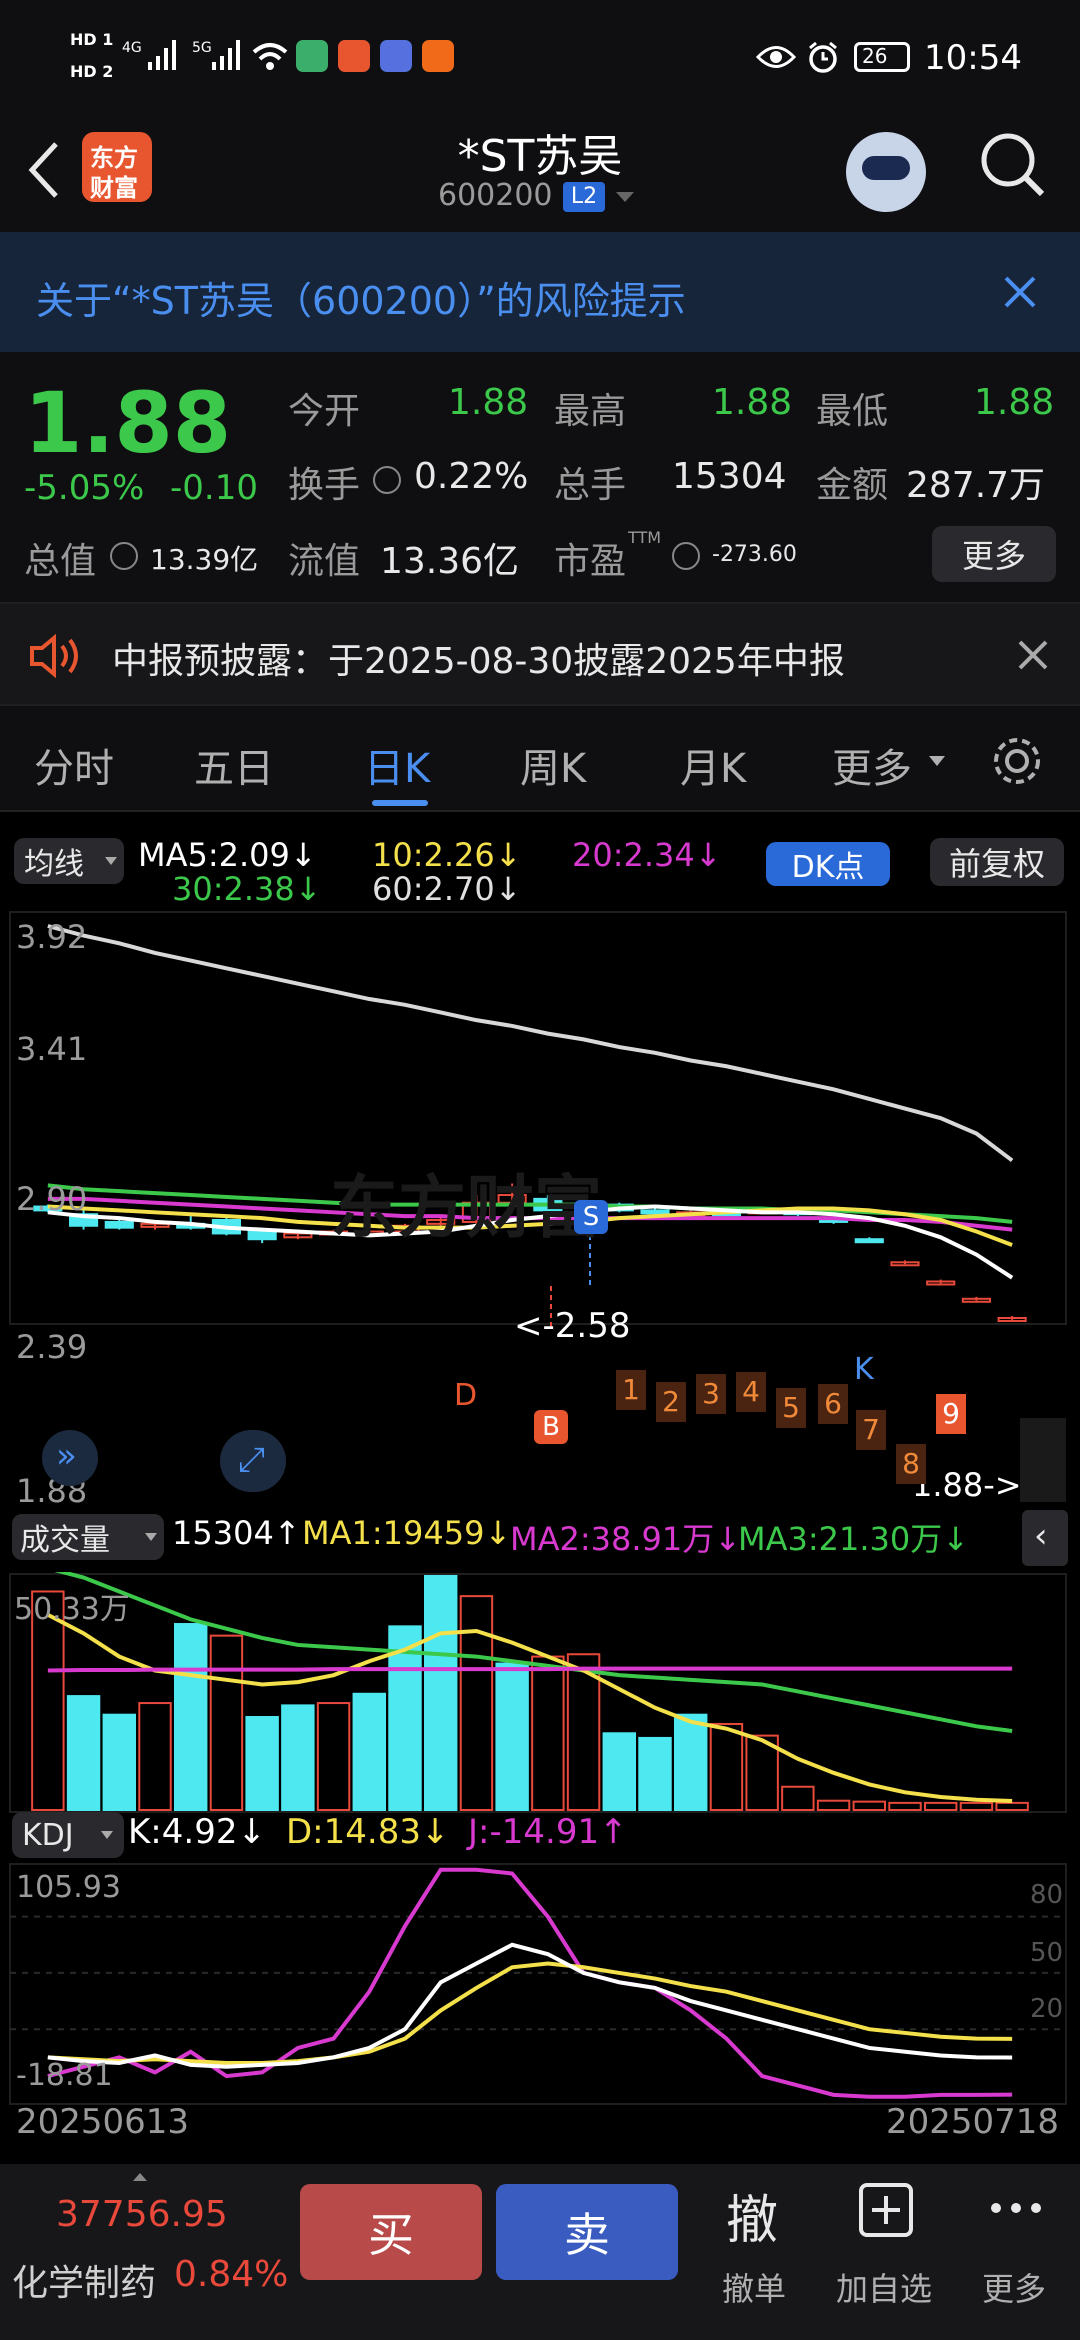  I want to click on alarm-icon, so click(823, 57).